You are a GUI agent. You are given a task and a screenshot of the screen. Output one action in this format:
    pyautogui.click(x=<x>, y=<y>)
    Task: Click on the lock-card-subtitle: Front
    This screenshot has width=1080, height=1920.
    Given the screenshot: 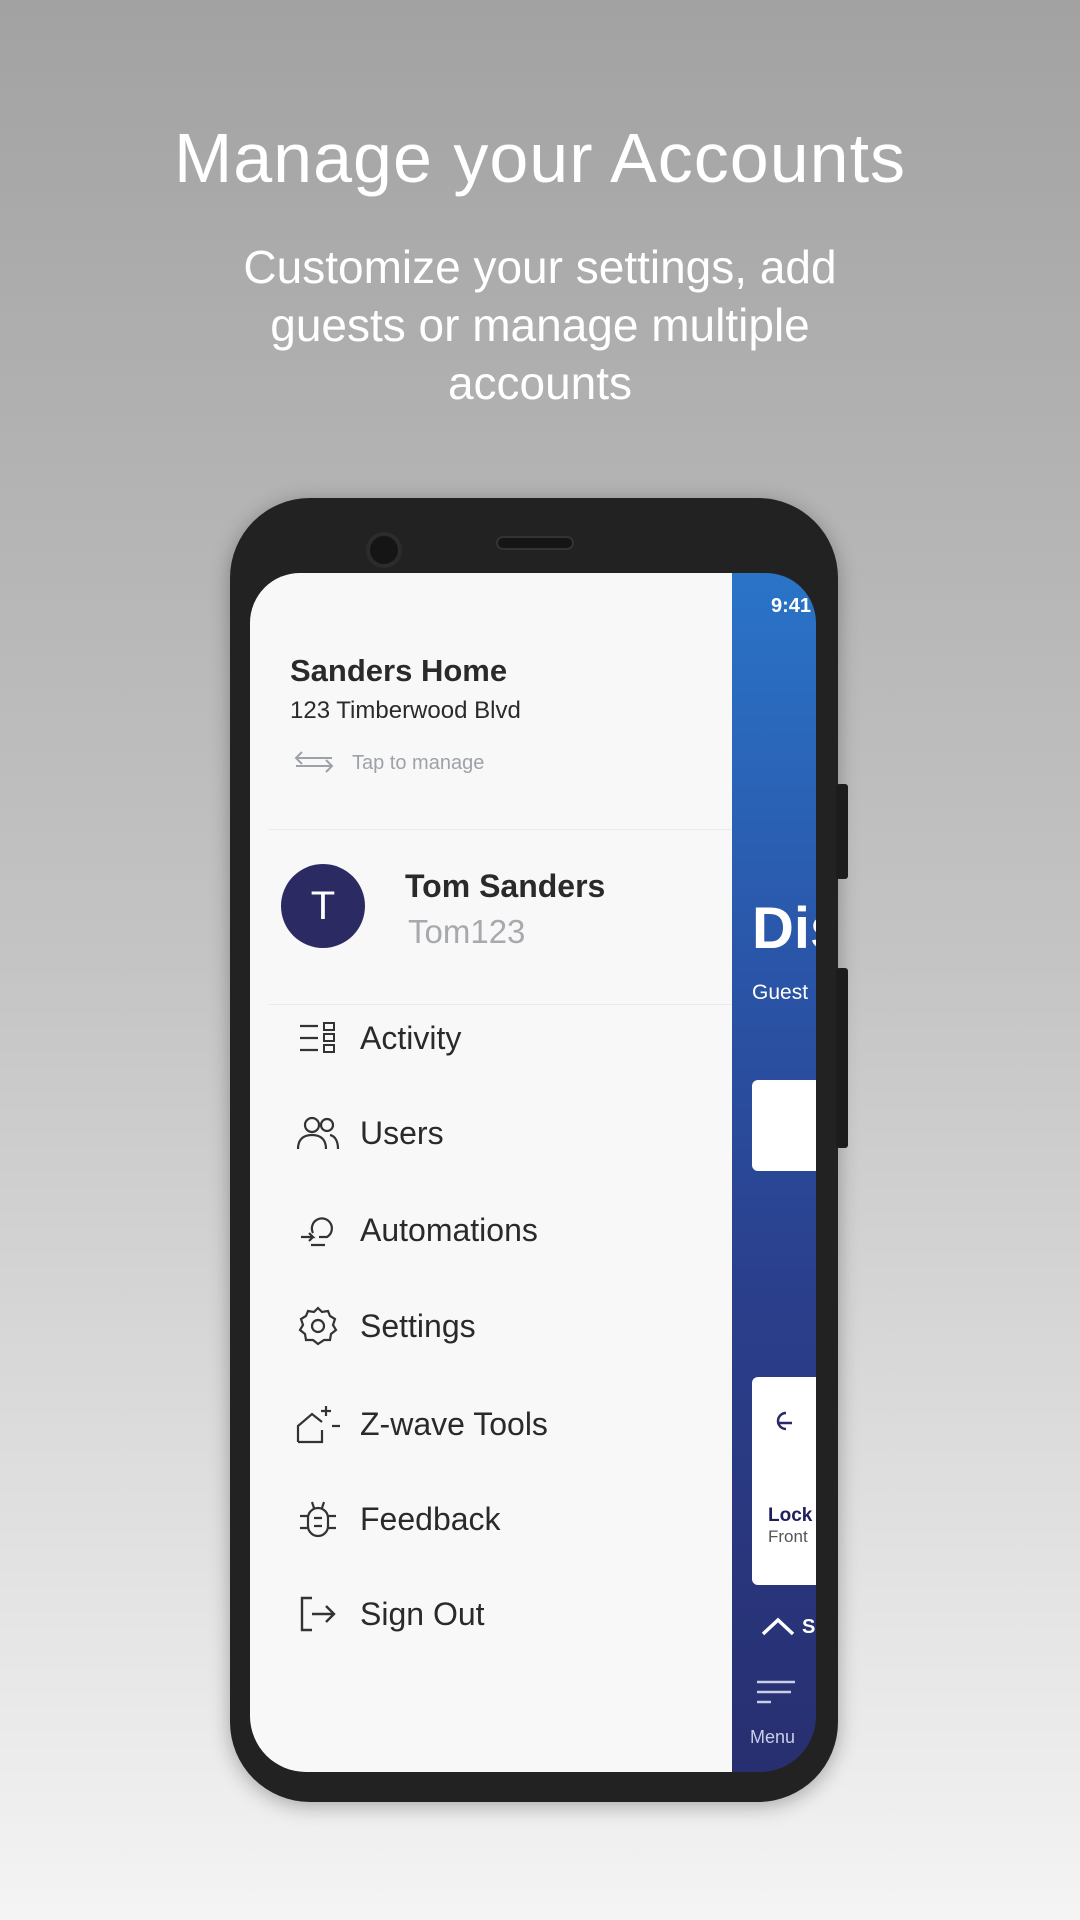 What is the action you would take?
    pyautogui.click(x=788, y=1536)
    